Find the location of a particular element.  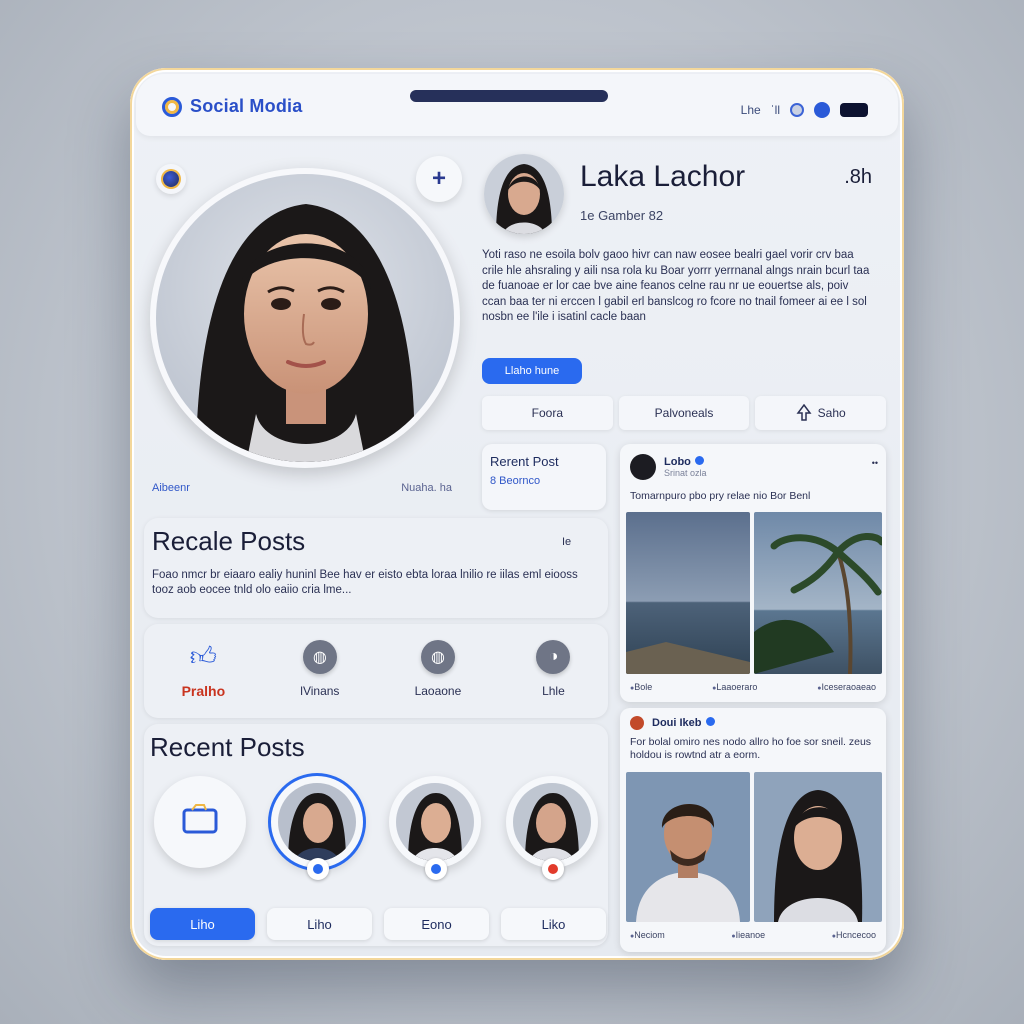

caption-left: Aibeenr is located at coordinates (171, 488).